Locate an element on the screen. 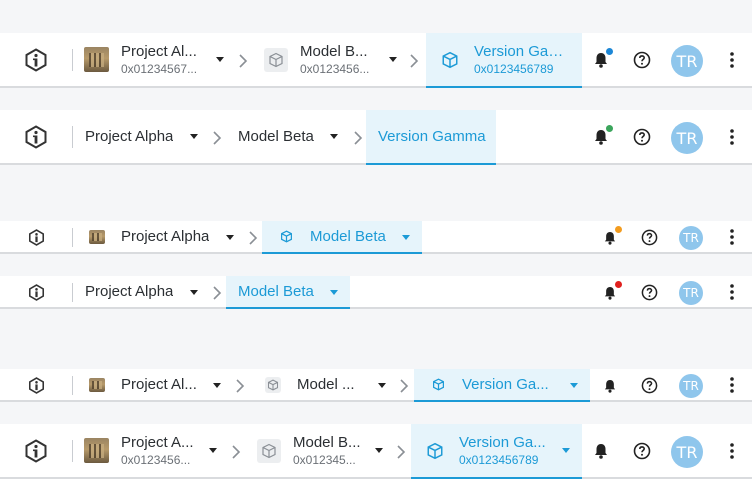  breadcrumb-version: Version Gam... 0x0123456789 is located at coordinates (504, 60).